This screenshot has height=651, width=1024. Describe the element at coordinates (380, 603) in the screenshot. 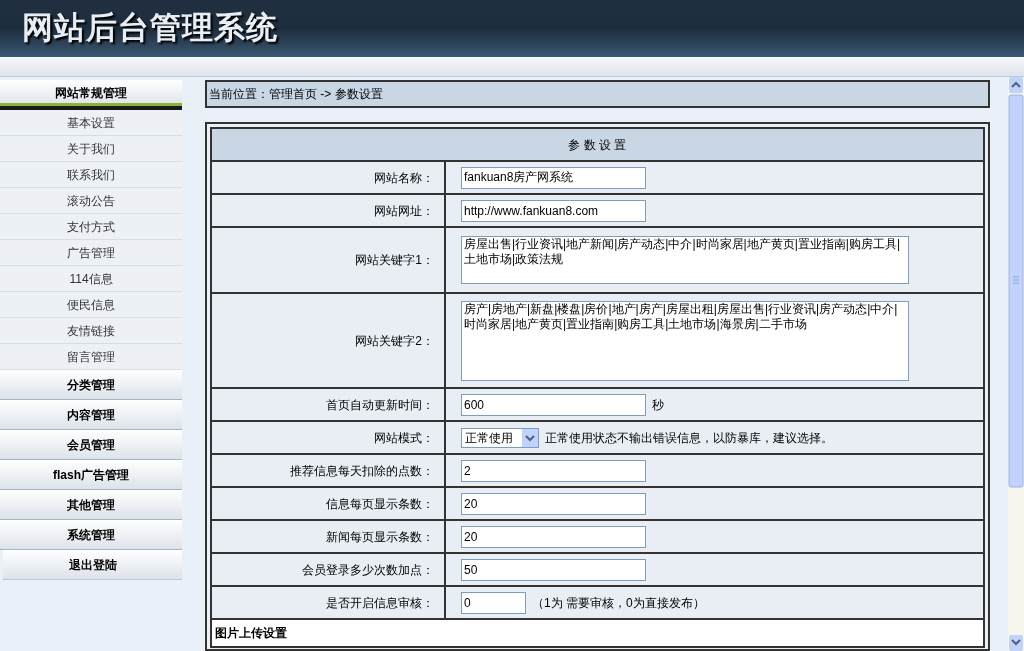

I see `field-label: 是否开启信息审核：` at that location.